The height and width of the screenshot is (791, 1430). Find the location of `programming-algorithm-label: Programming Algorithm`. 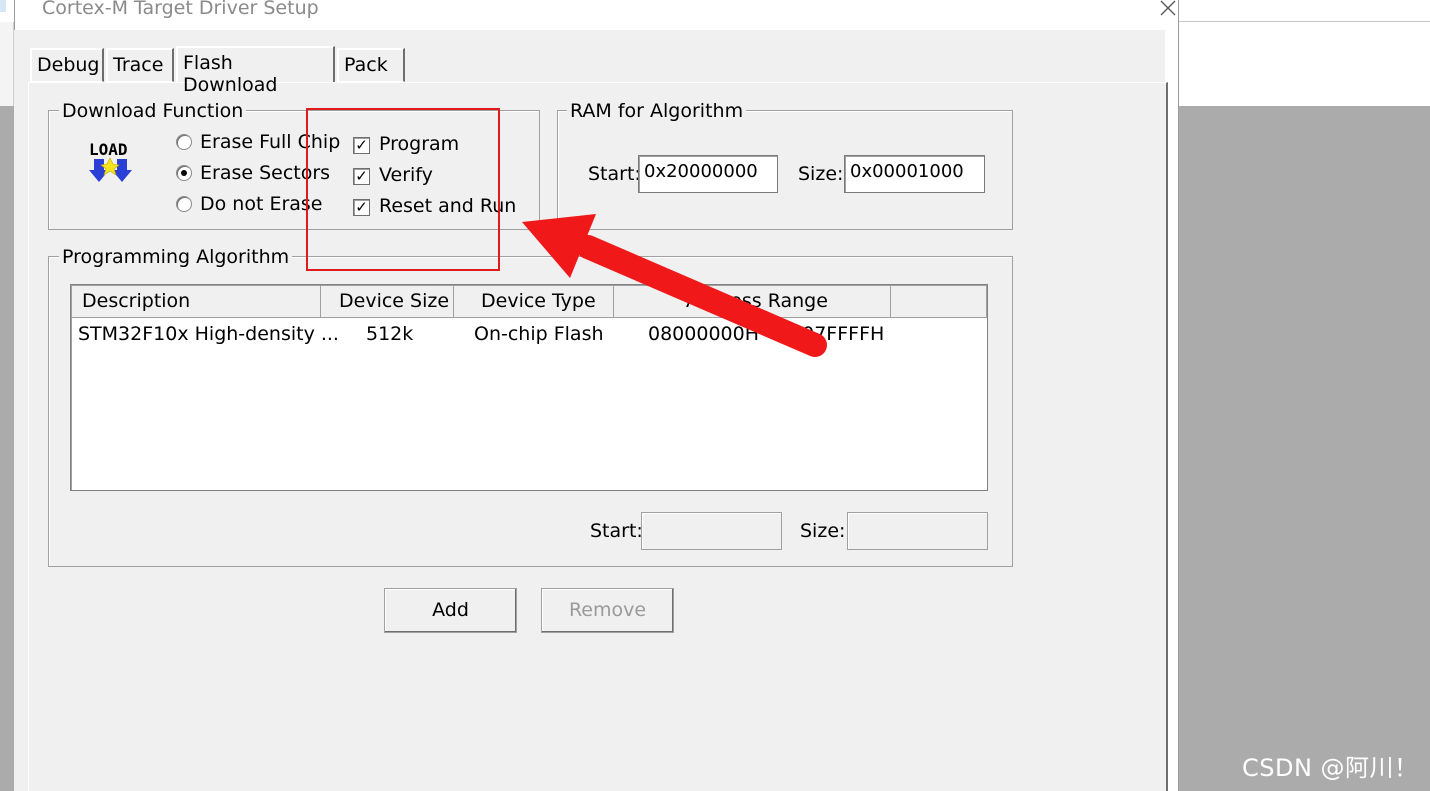

programming-algorithm-label: Programming Algorithm is located at coordinates (176, 257).